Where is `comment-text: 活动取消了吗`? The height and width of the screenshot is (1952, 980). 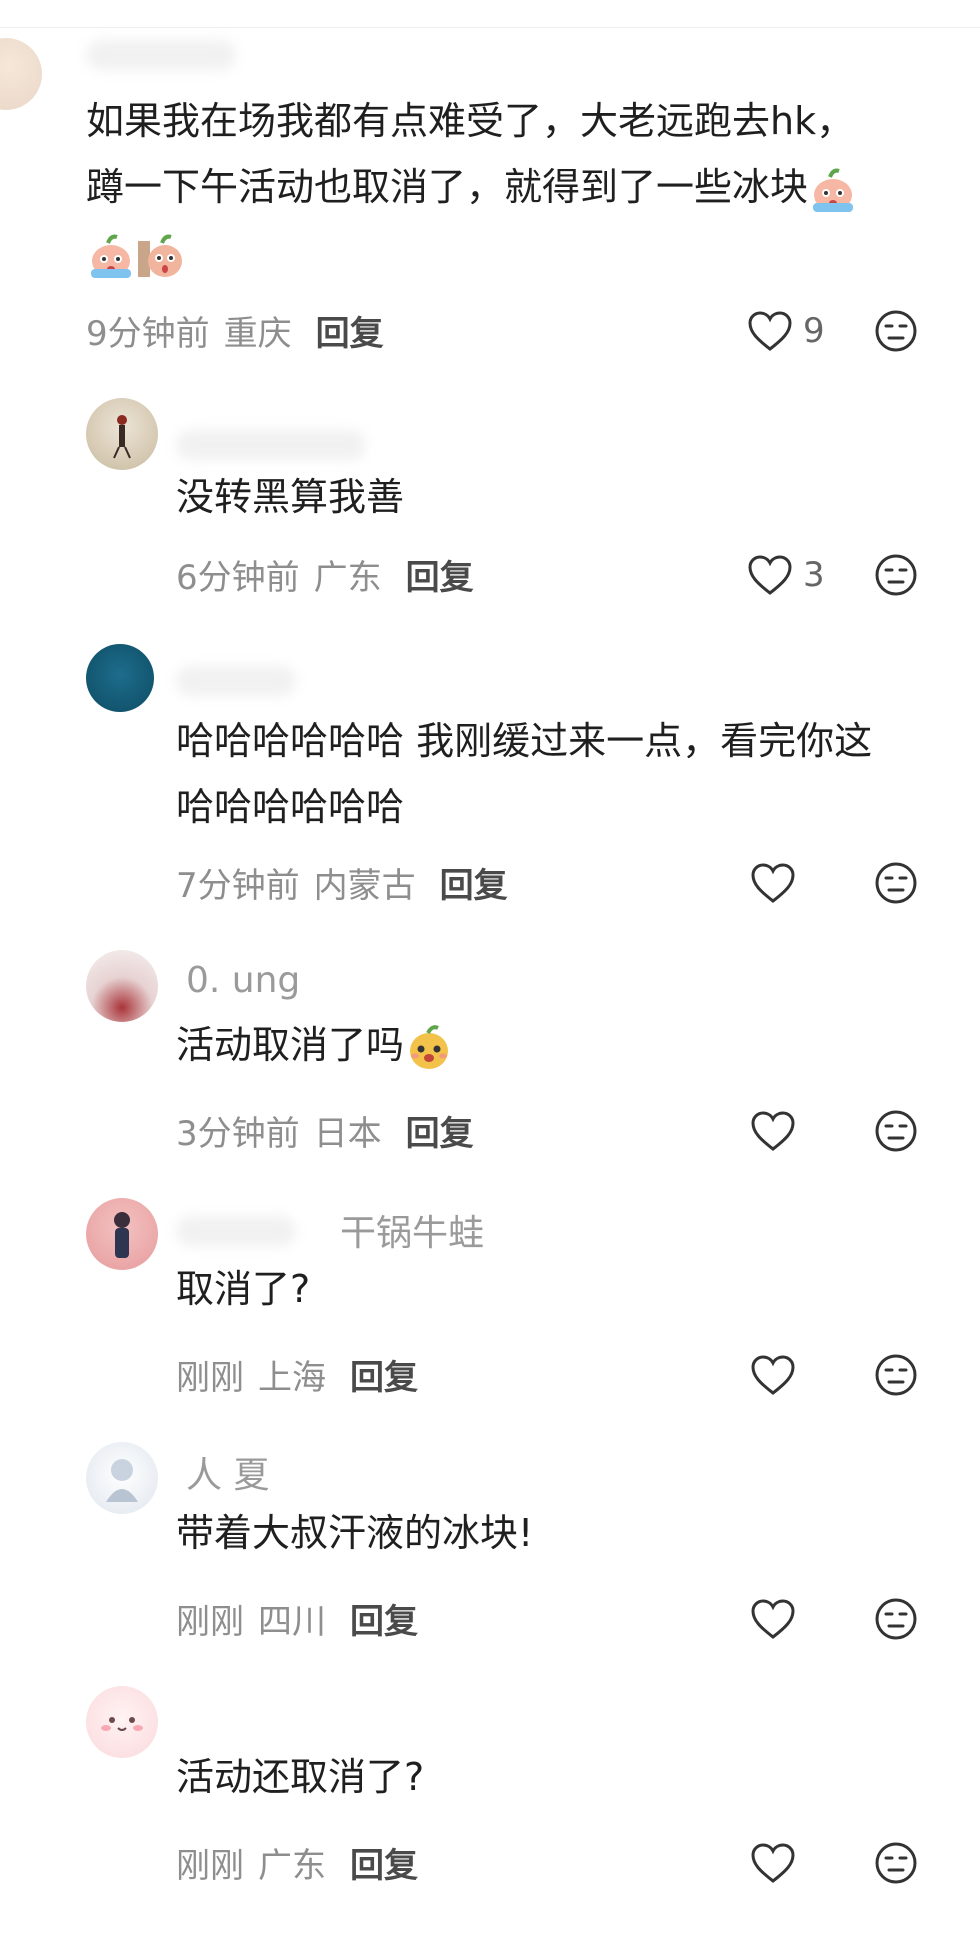
comment-text: 活动取消了吗 is located at coordinates (315, 1045).